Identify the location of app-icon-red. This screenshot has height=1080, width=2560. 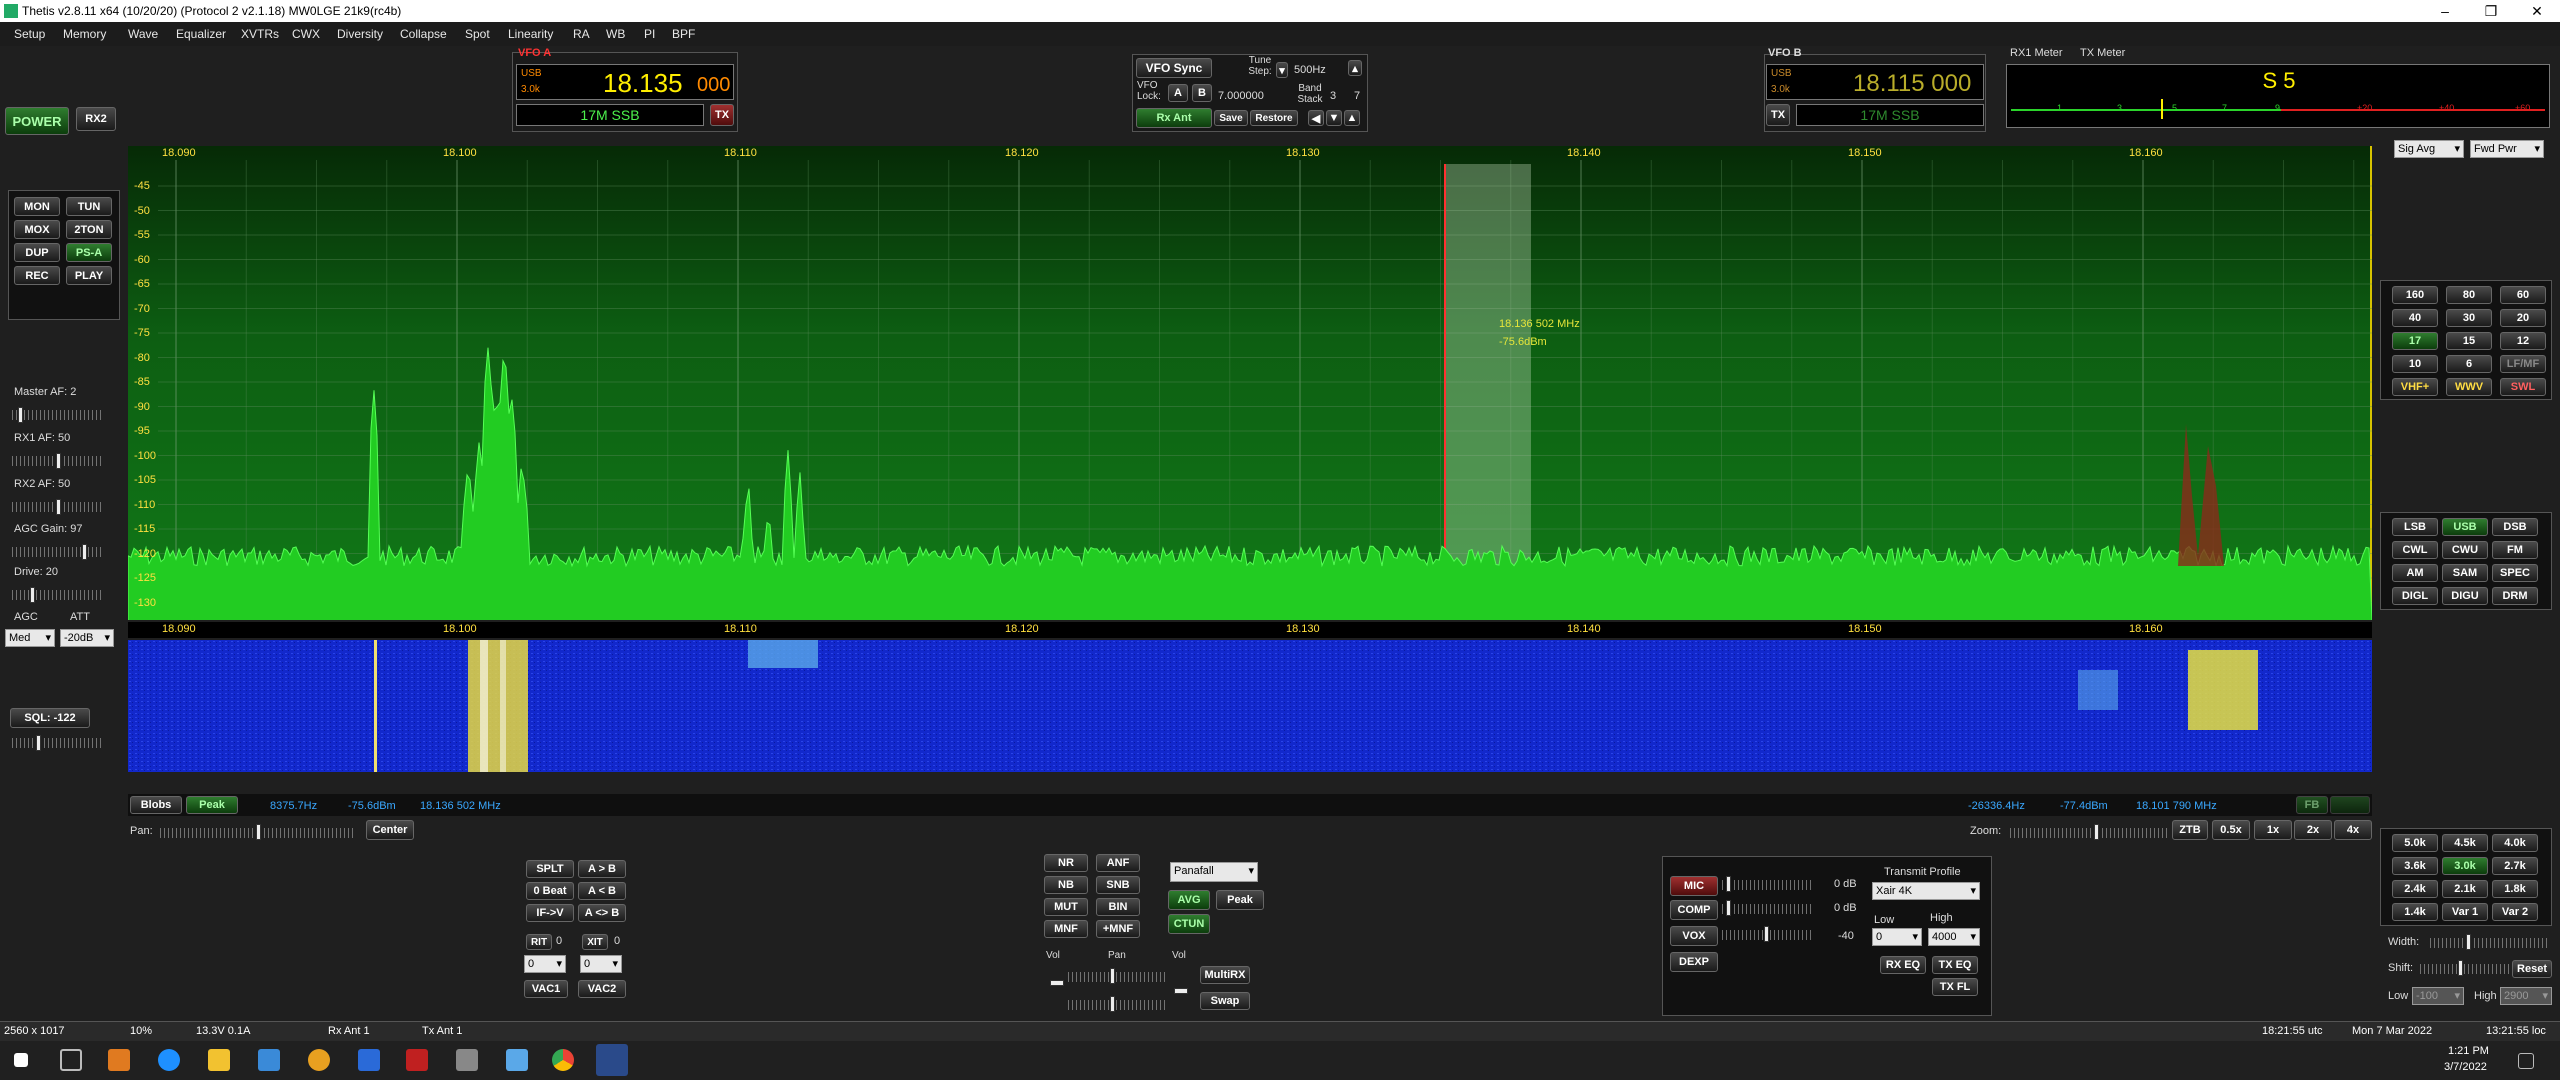
(417, 1060).